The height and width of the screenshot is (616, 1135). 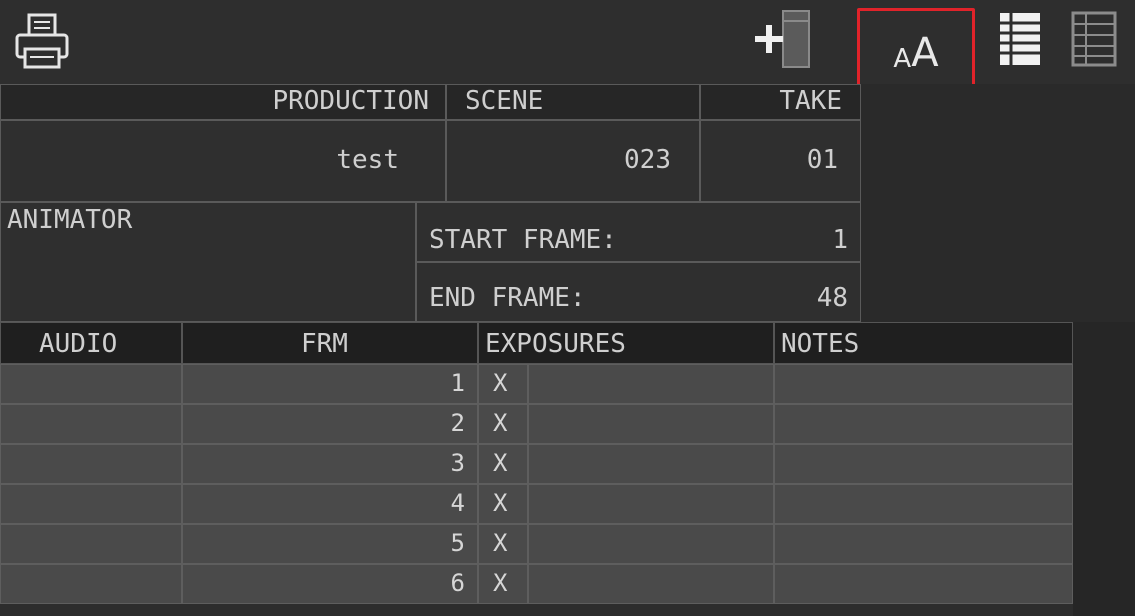 I want to click on production-value: test, so click(x=367, y=160).